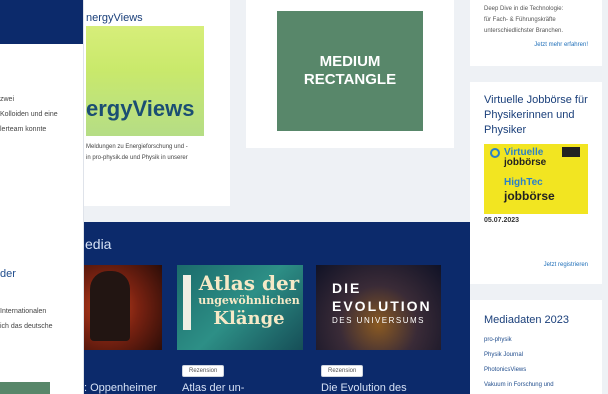 The width and height of the screenshot is (608, 394). I want to click on mediadaten-link: PhotonicsViews, so click(519, 370).